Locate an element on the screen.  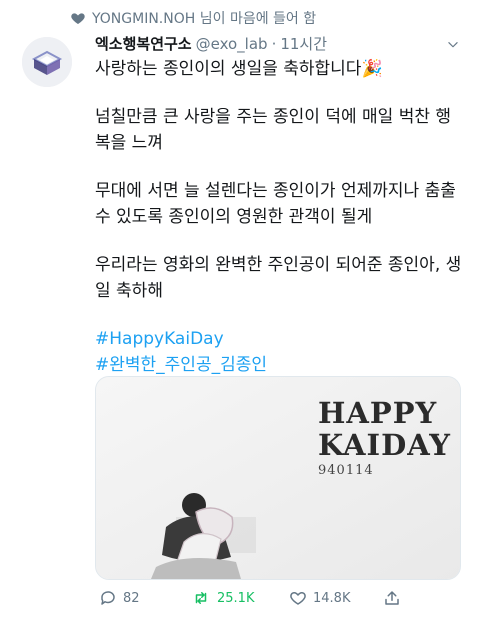
share-button is located at coordinates (395, 598).